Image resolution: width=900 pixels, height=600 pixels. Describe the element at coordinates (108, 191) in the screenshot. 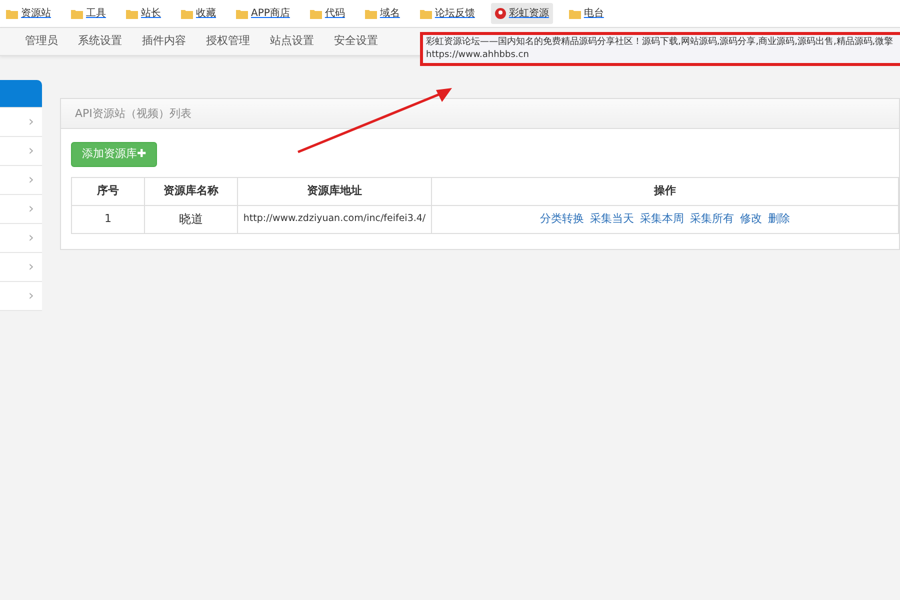

I see `column-header: 序号` at that location.